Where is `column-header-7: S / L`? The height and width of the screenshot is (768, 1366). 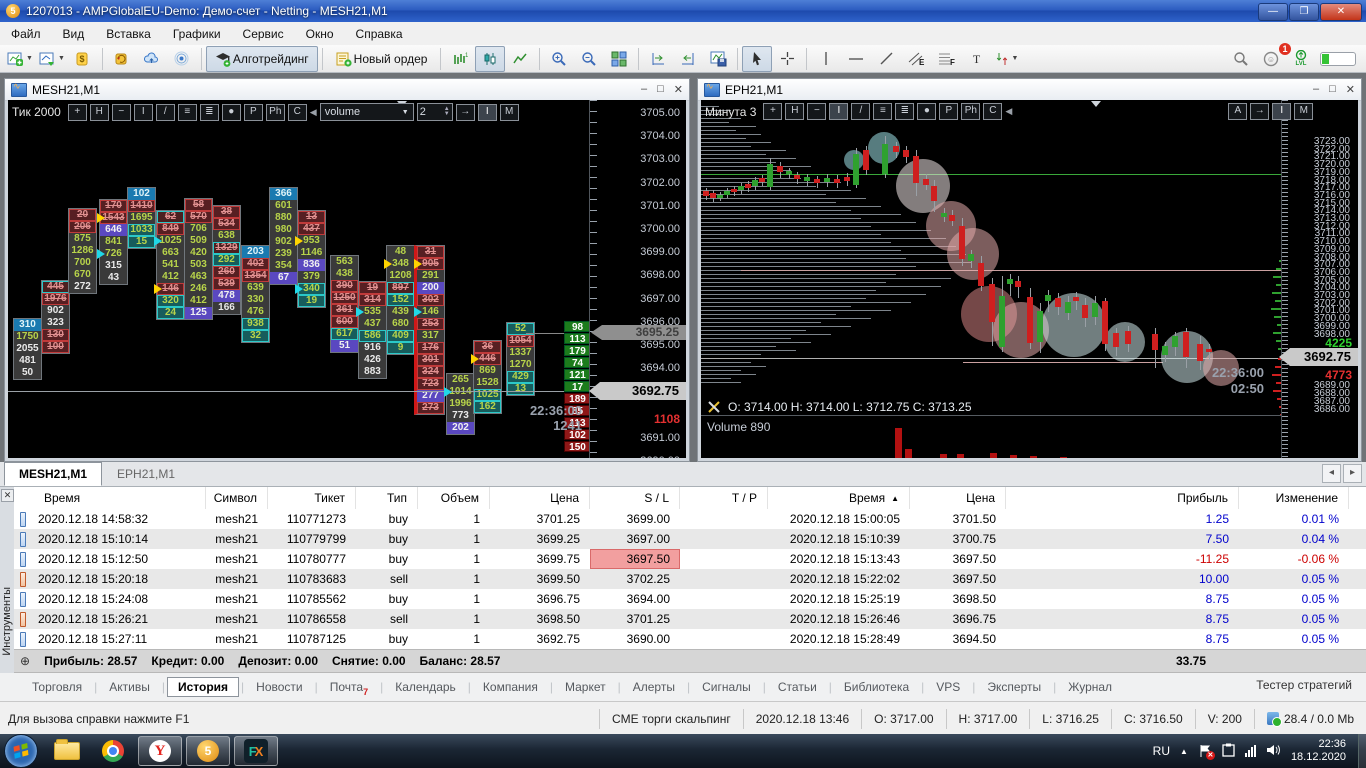
column-header-7: S / L is located at coordinates (635, 498).